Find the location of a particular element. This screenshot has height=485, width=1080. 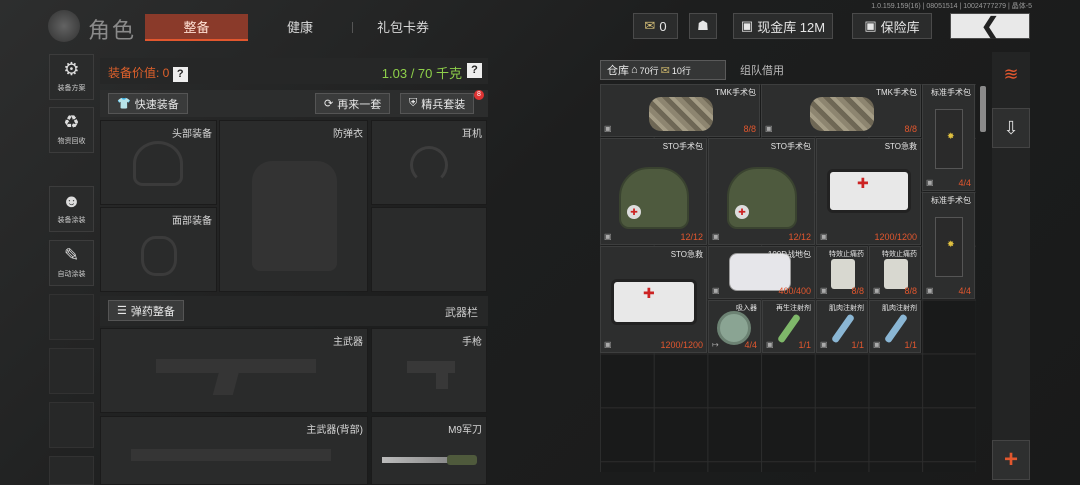

slot-pistol: 手枪 is located at coordinates (429, 370).